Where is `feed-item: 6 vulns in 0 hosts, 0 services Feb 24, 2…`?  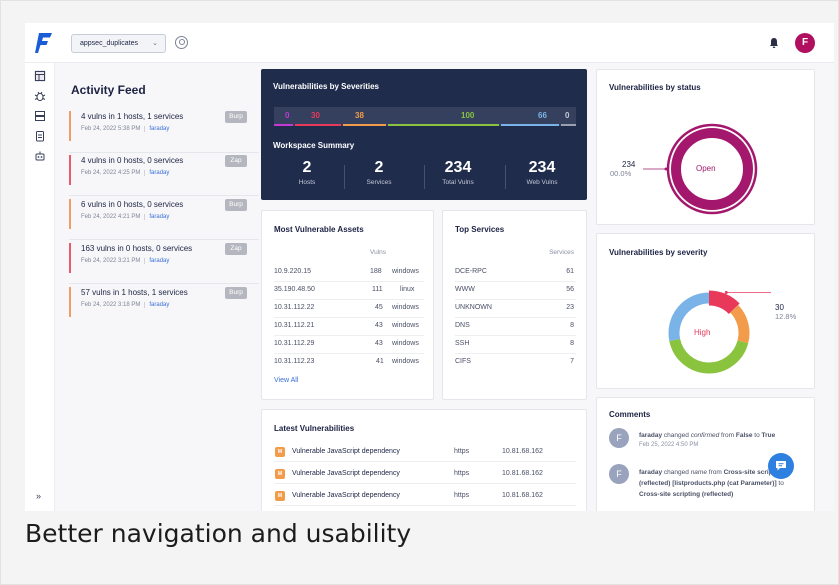
feed-item: 6 vulns in 0 hosts, 0 services Feb 24, 2… is located at coordinates (164, 214).